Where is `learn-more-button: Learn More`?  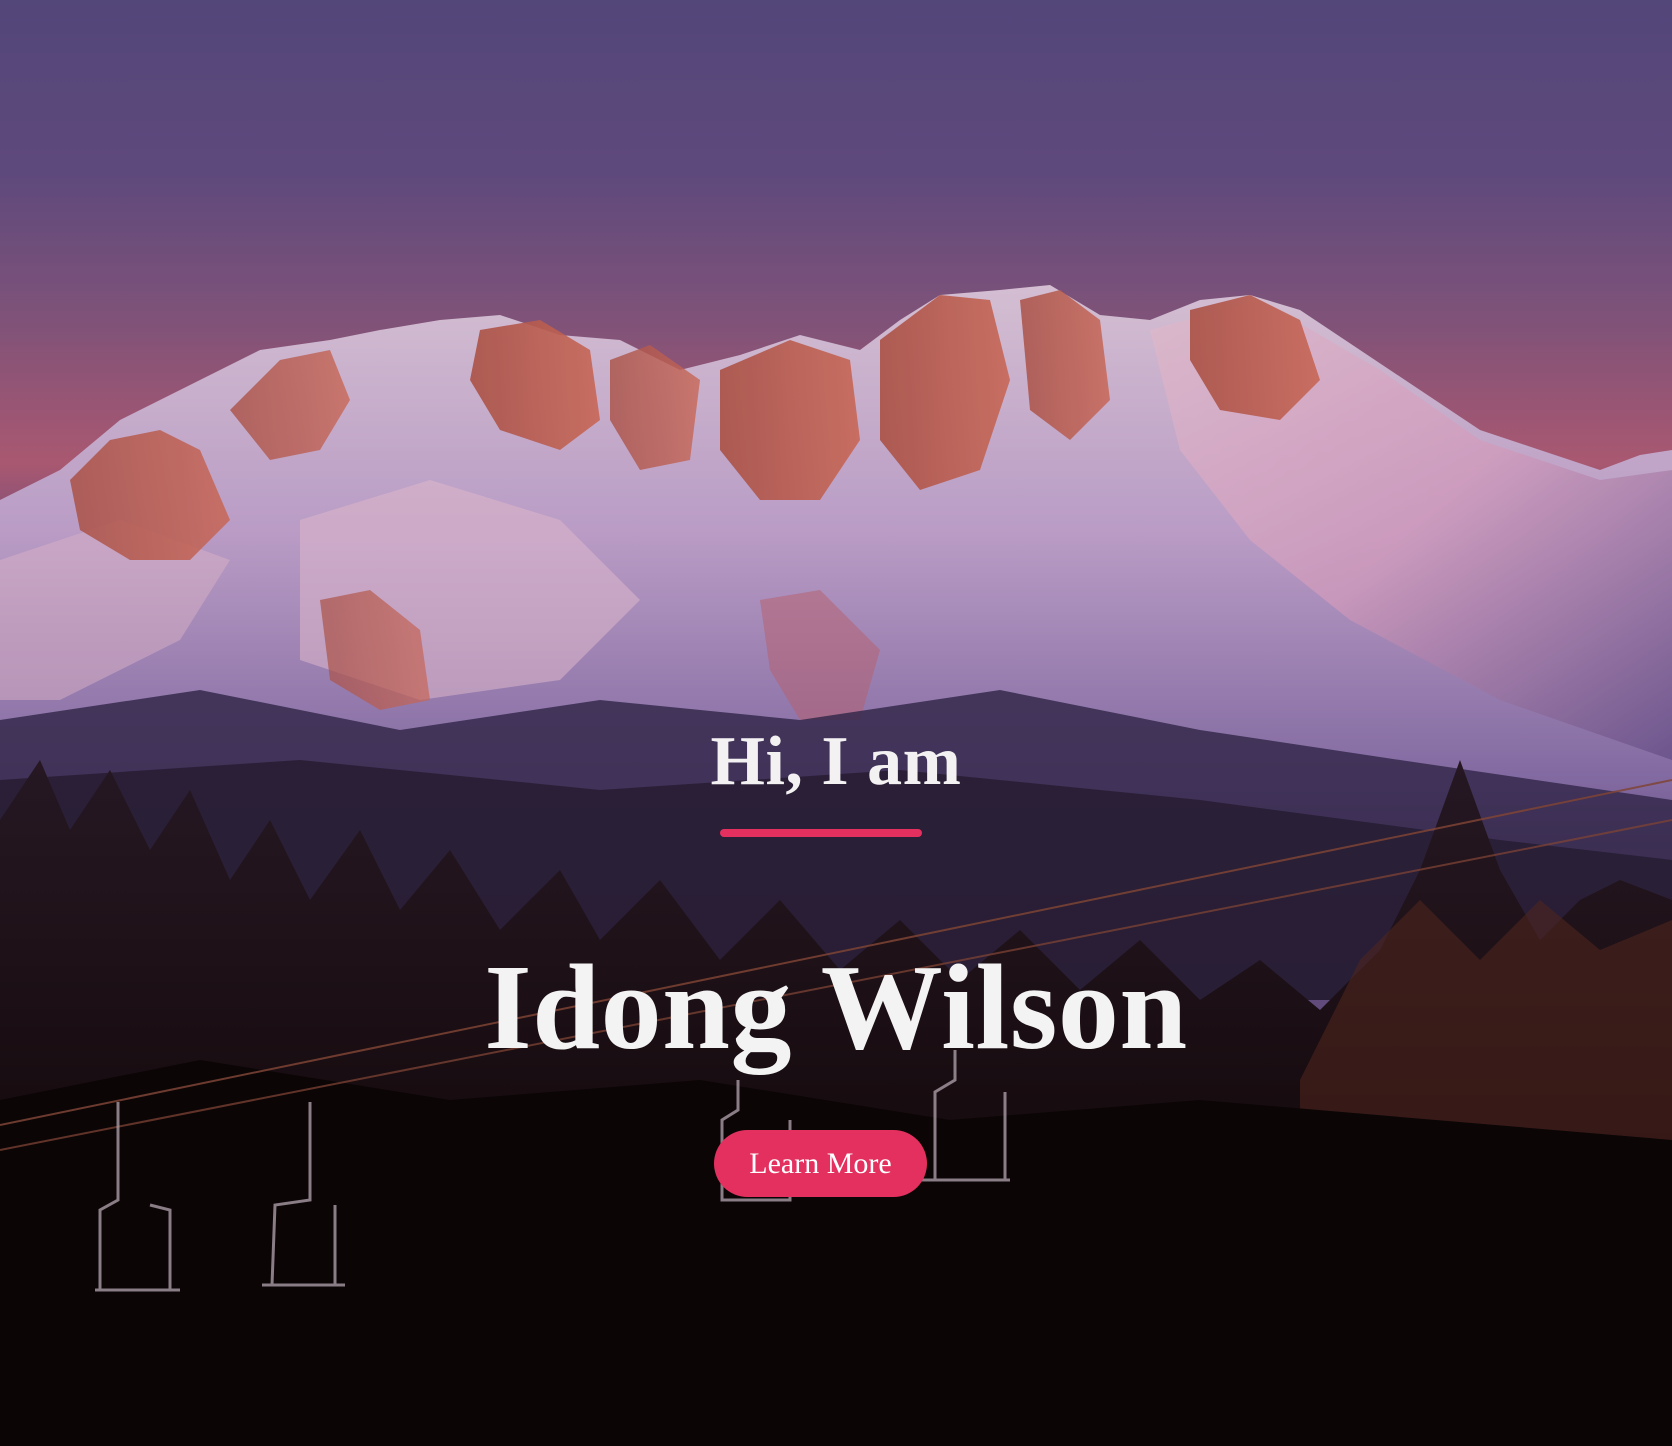 learn-more-button: Learn More is located at coordinates (820, 1163).